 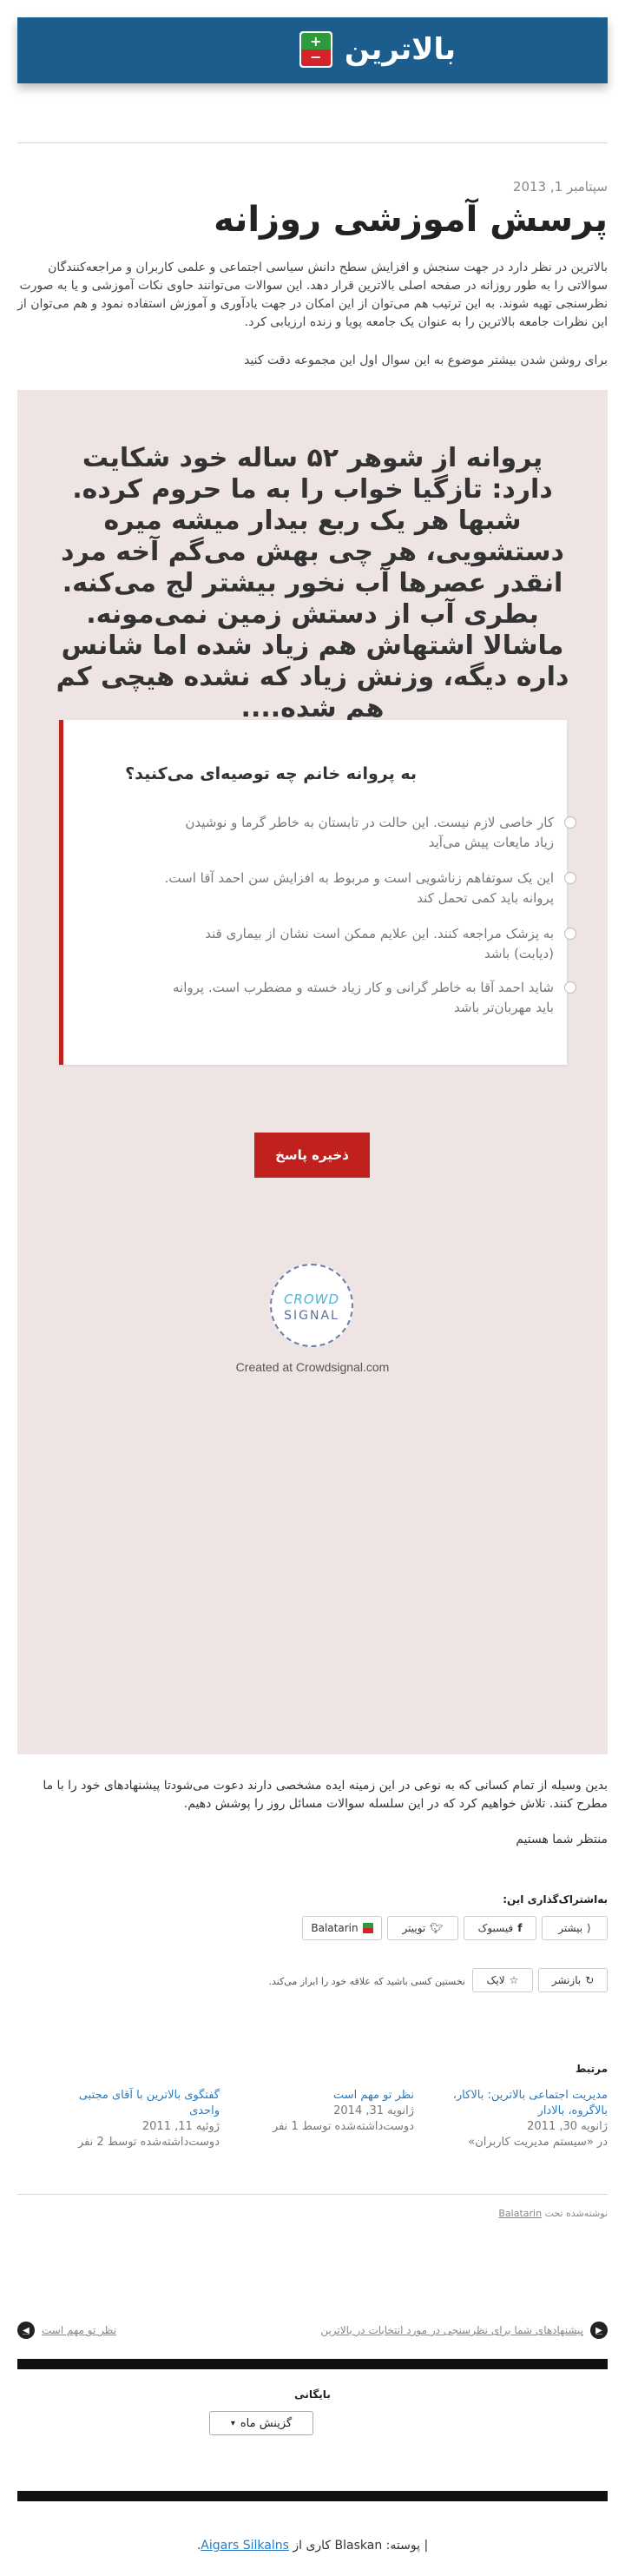 I want to click on post-closing-text: منتظر شما هستیم, so click(x=562, y=1839).